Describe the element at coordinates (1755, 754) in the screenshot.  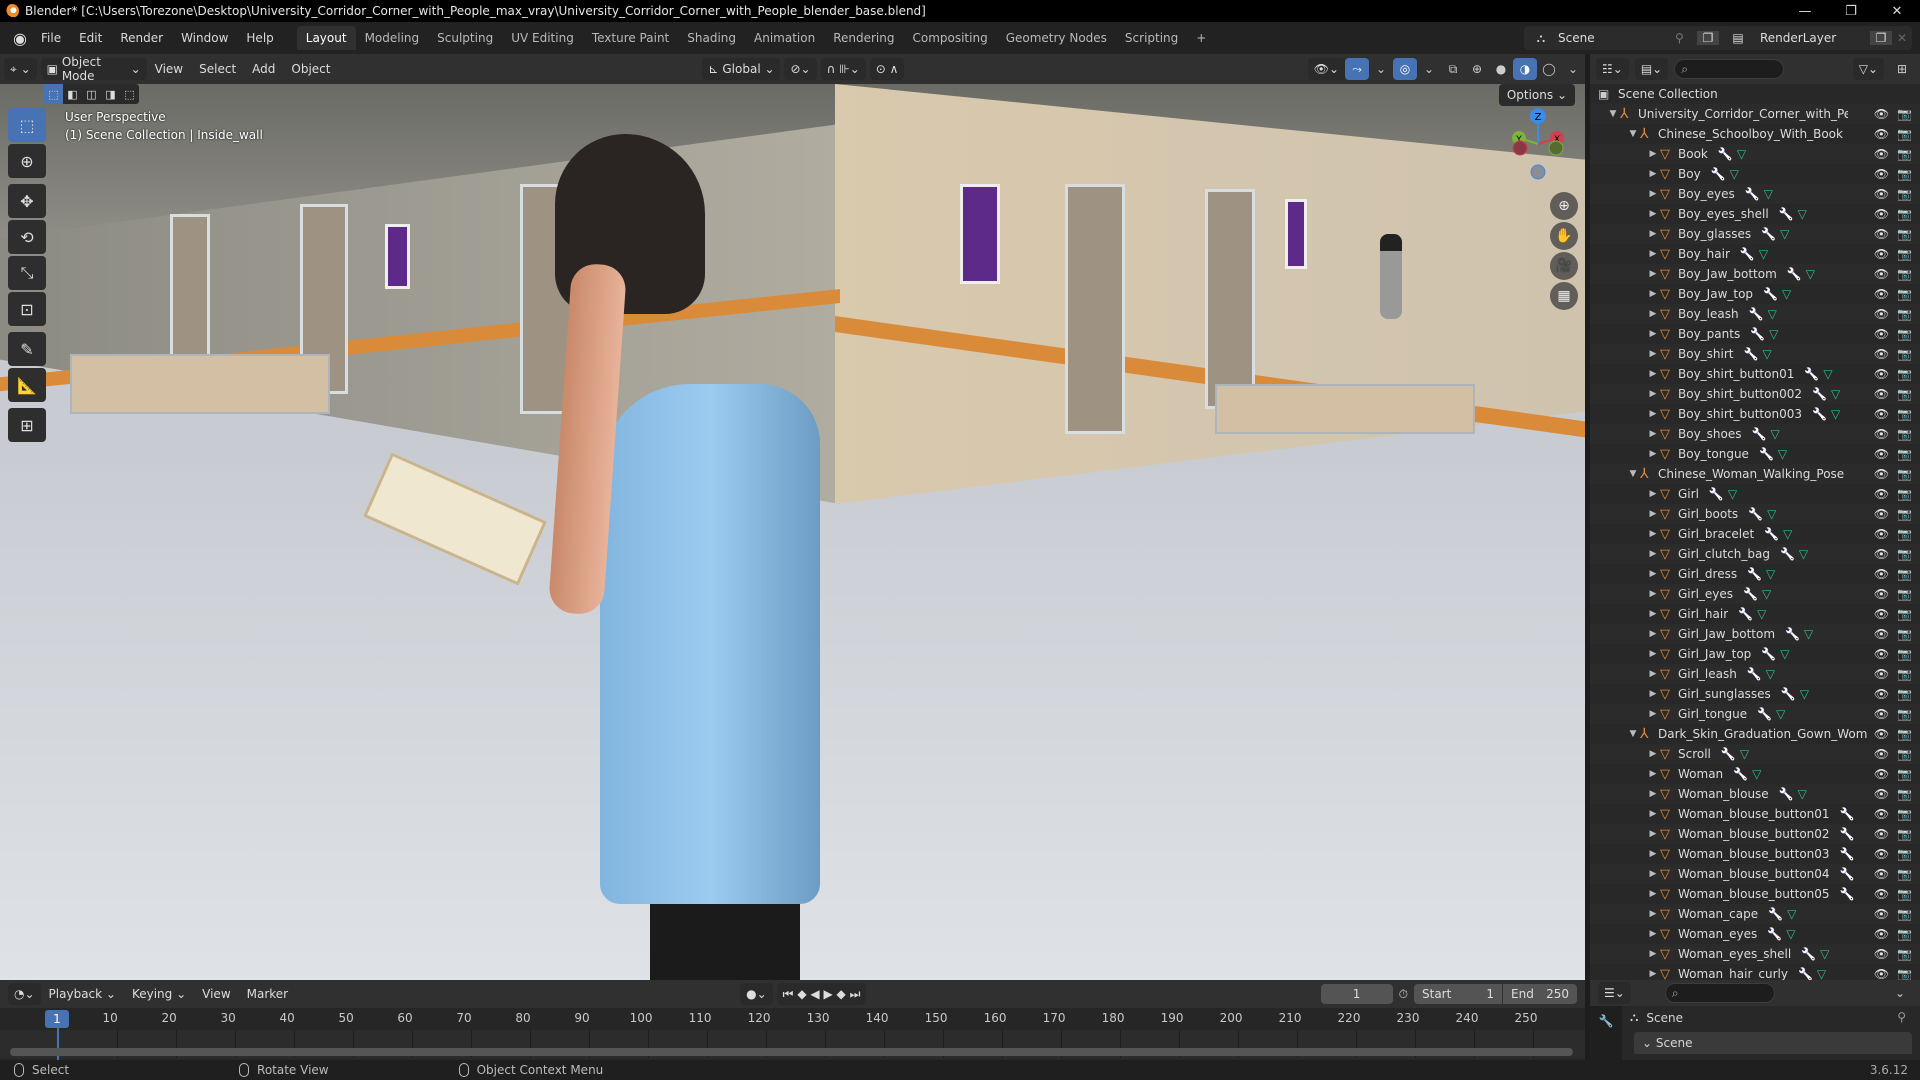
I see `outliner-object-row: ▶ ▽ Scroll 🔧 ▽ 👁 📷` at that location.